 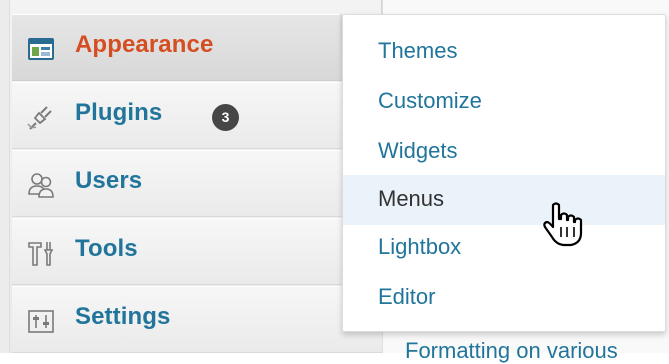 What do you see at coordinates (119, 112) in the screenshot?
I see `sidebar-item-label: Plugins` at bounding box center [119, 112].